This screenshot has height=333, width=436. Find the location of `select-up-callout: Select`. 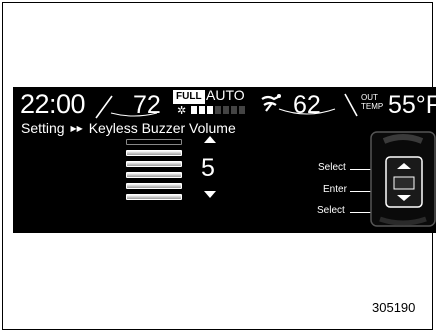

select-up-callout: Select is located at coordinates (332, 167).